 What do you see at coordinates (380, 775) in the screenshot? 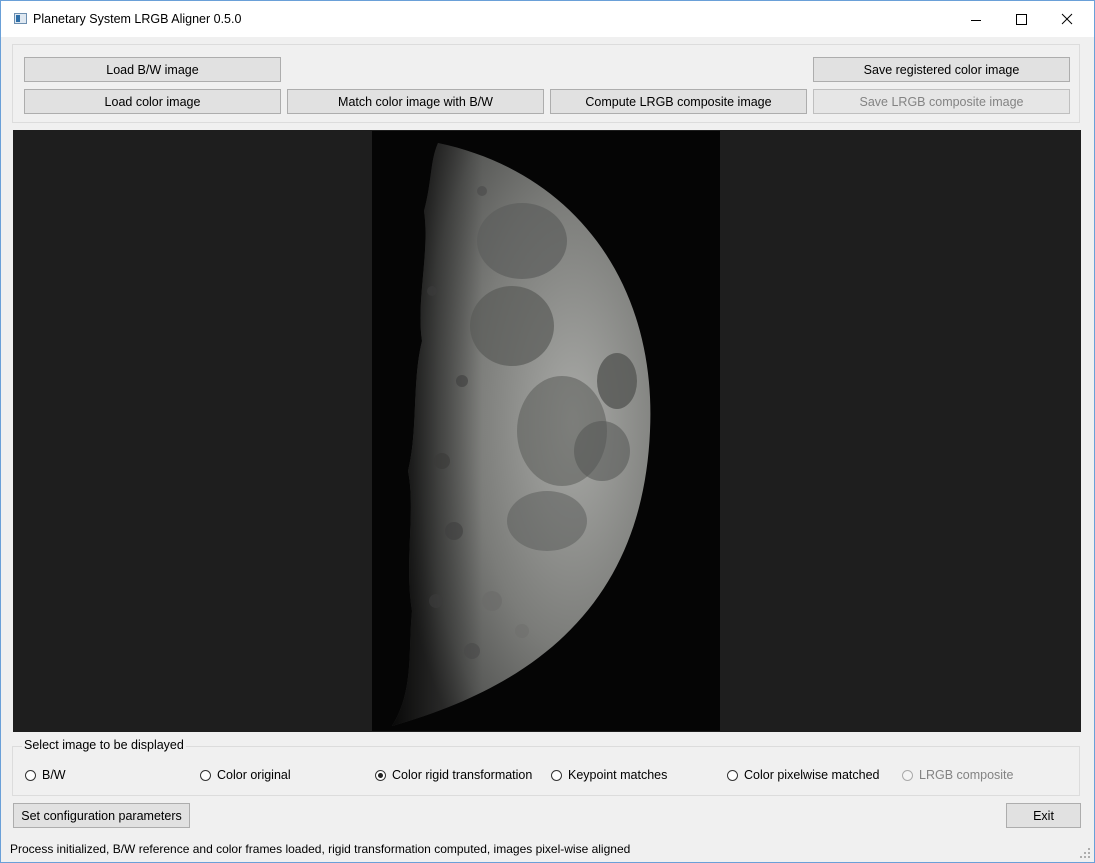
I see `radio-circle-checked` at bounding box center [380, 775].